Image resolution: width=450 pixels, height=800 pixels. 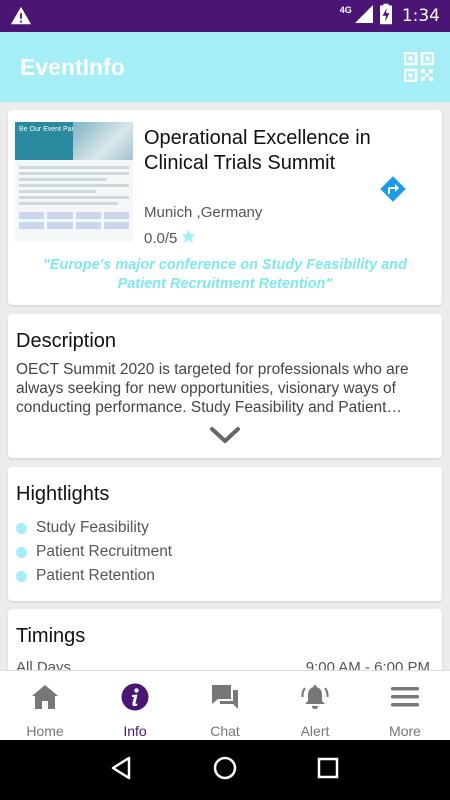 I want to click on app-title: EventInfo, so click(x=72, y=66).